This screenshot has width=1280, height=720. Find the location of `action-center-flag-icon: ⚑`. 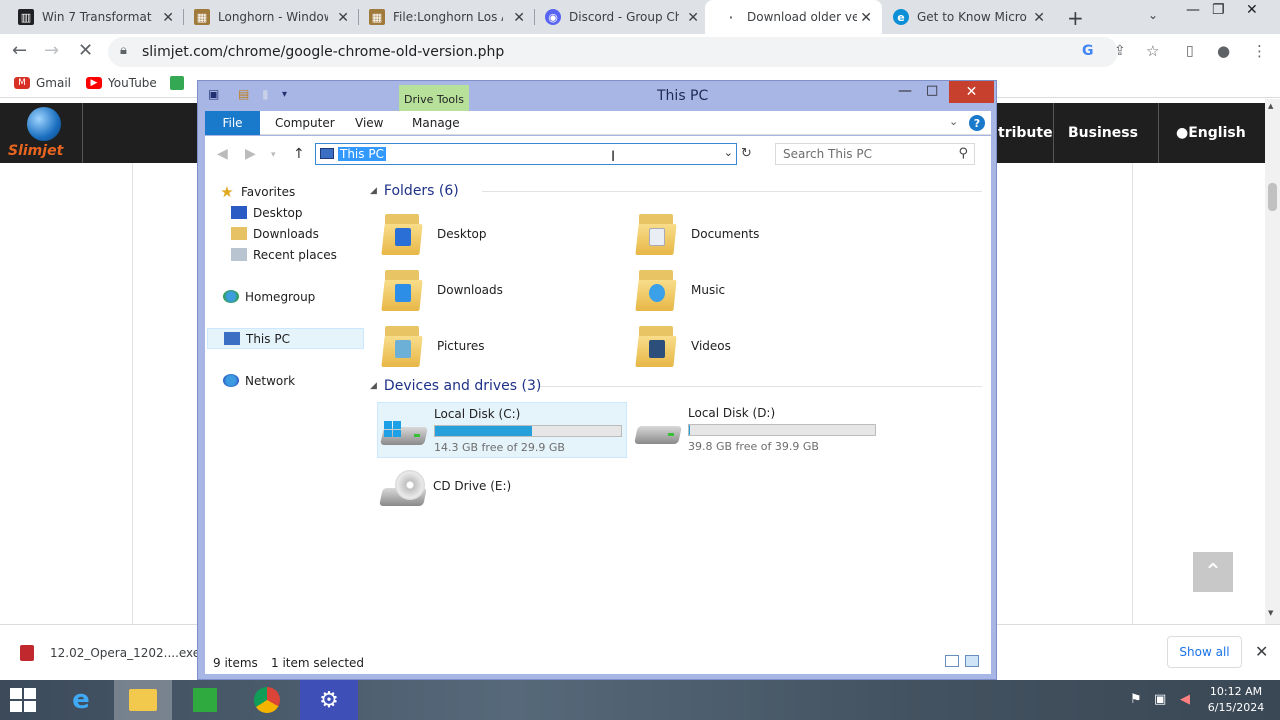

action-center-flag-icon: ⚑ is located at coordinates (1136, 699).